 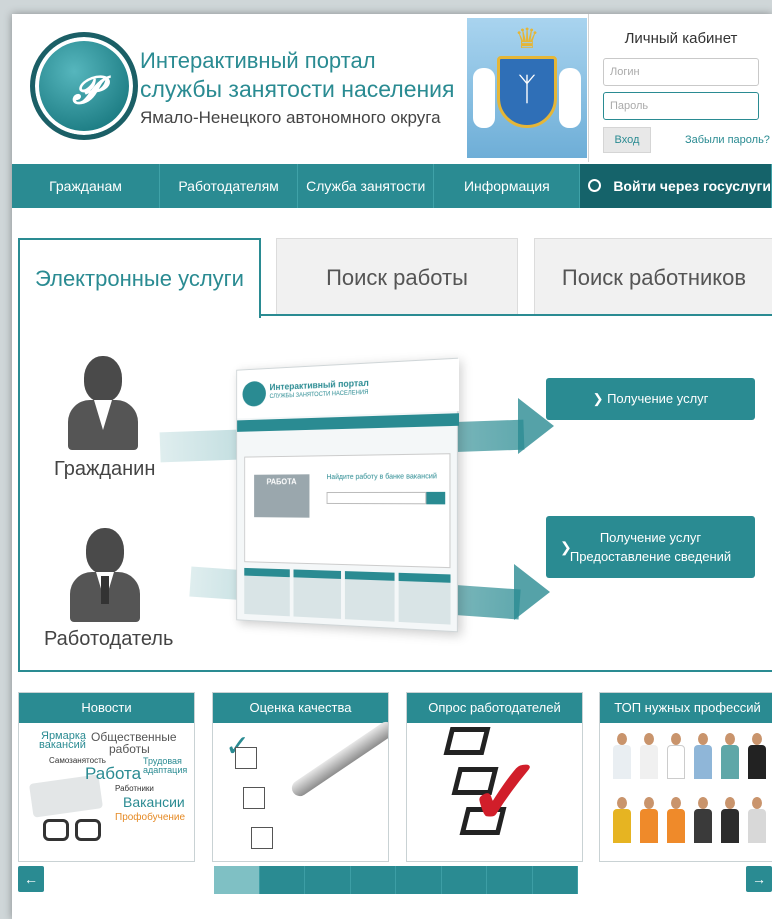 What do you see at coordinates (103, 403) in the screenshot?
I see `citizen-icon` at bounding box center [103, 403].